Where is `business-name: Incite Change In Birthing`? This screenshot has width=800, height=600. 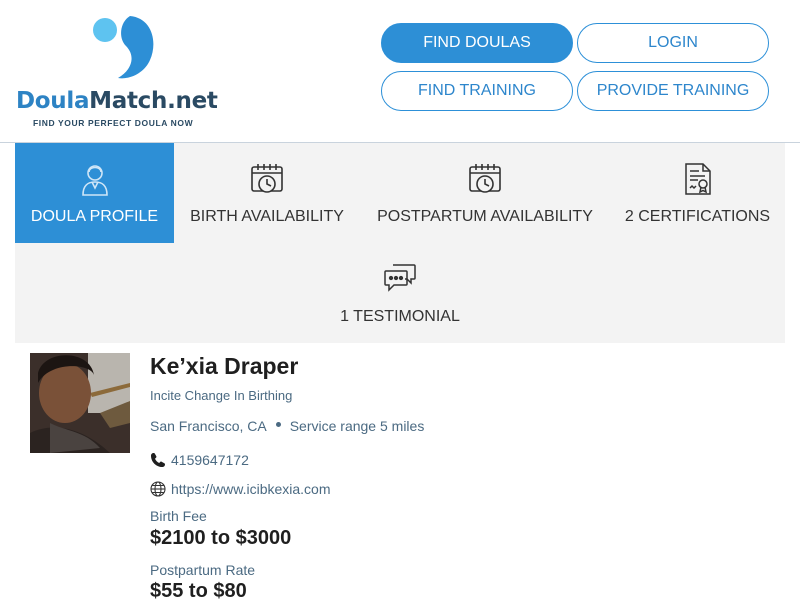 business-name: Incite Change In Birthing is located at coordinates (221, 395).